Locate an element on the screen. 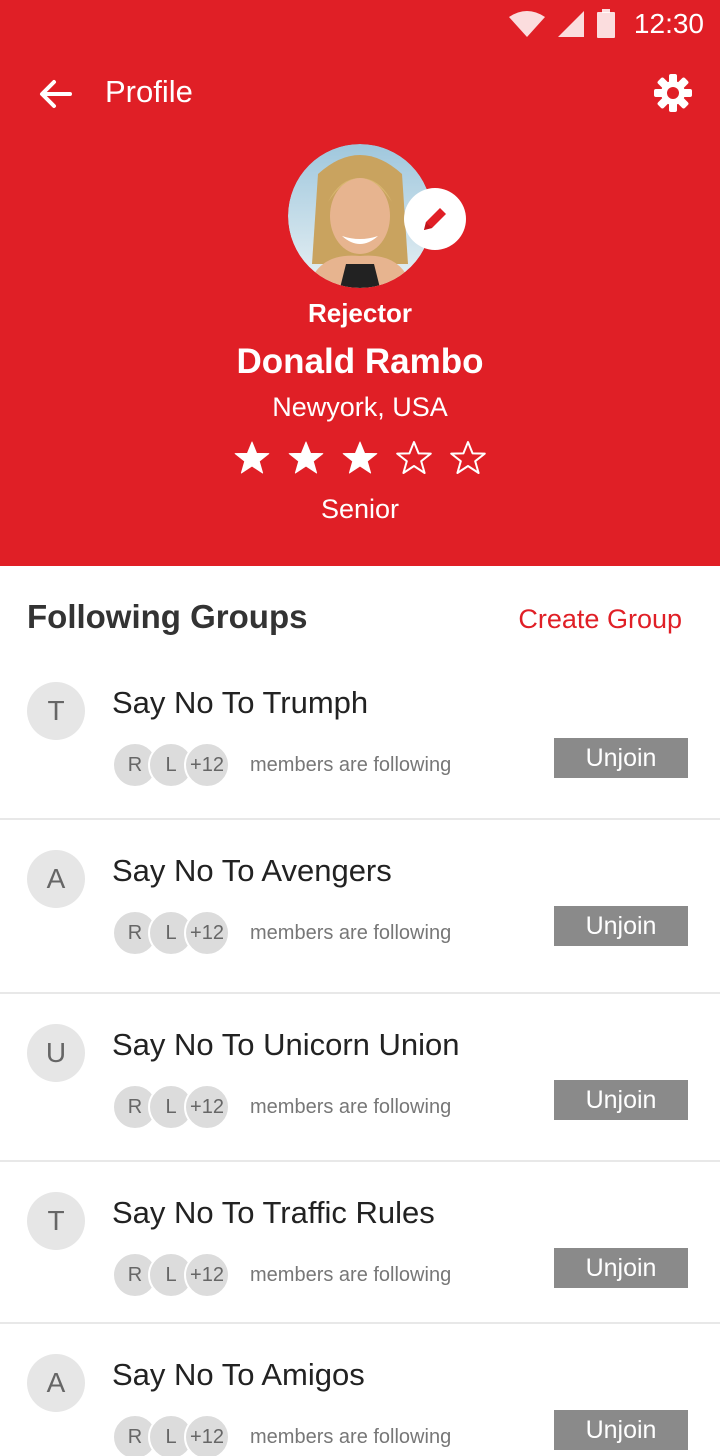  group-name: Say No To Avengers is located at coordinates (252, 870).